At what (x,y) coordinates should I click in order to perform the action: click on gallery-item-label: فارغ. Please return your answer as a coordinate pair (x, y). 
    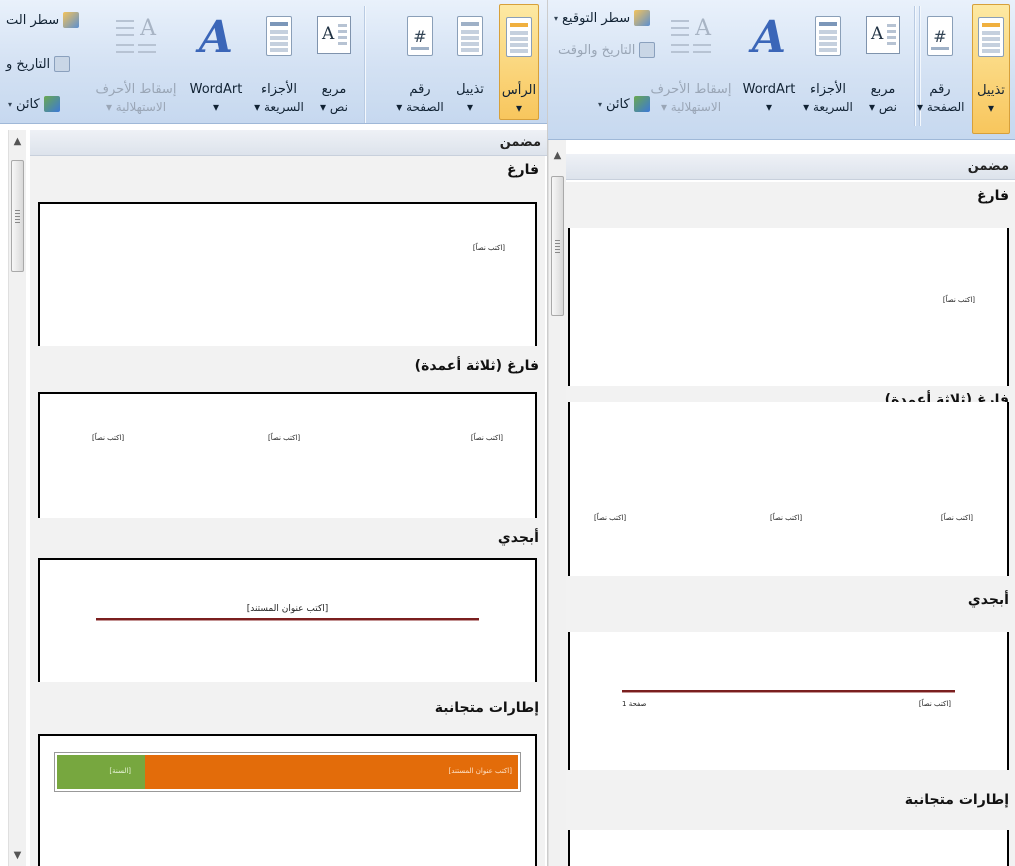
    Looking at the image, I should click on (522, 170).